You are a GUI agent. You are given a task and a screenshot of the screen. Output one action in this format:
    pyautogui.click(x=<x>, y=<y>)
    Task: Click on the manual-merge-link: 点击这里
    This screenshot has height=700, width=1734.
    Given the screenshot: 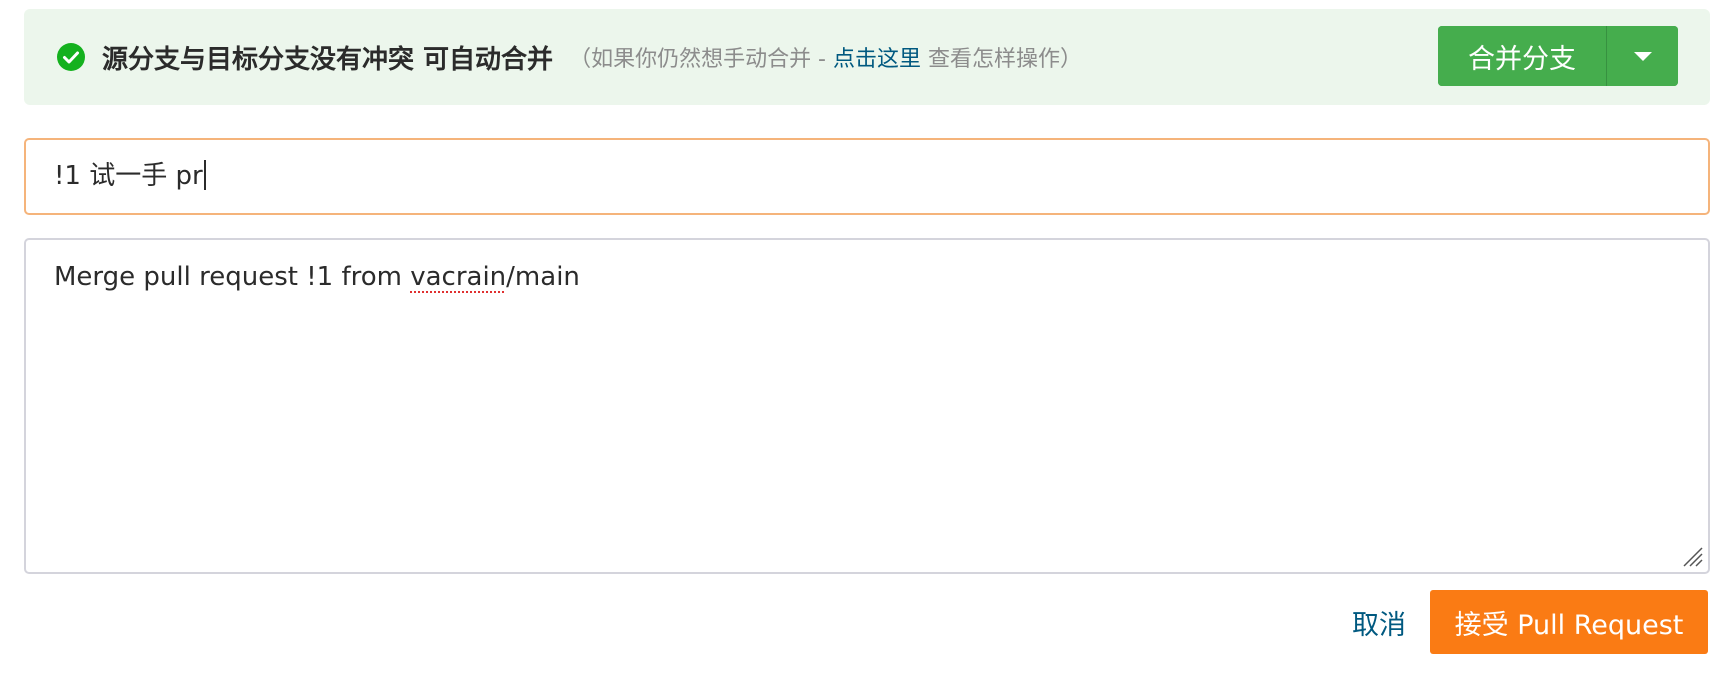 What is the action you would take?
    pyautogui.click(x=877, y=59)
    